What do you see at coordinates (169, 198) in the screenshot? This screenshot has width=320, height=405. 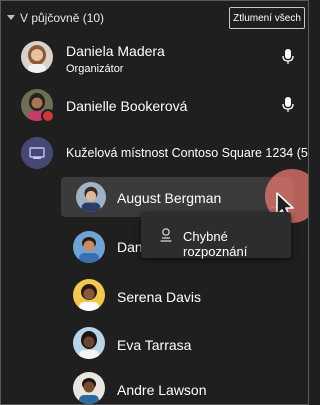 I see `participant-name: August Bergman` at bounding box center [169, 198].